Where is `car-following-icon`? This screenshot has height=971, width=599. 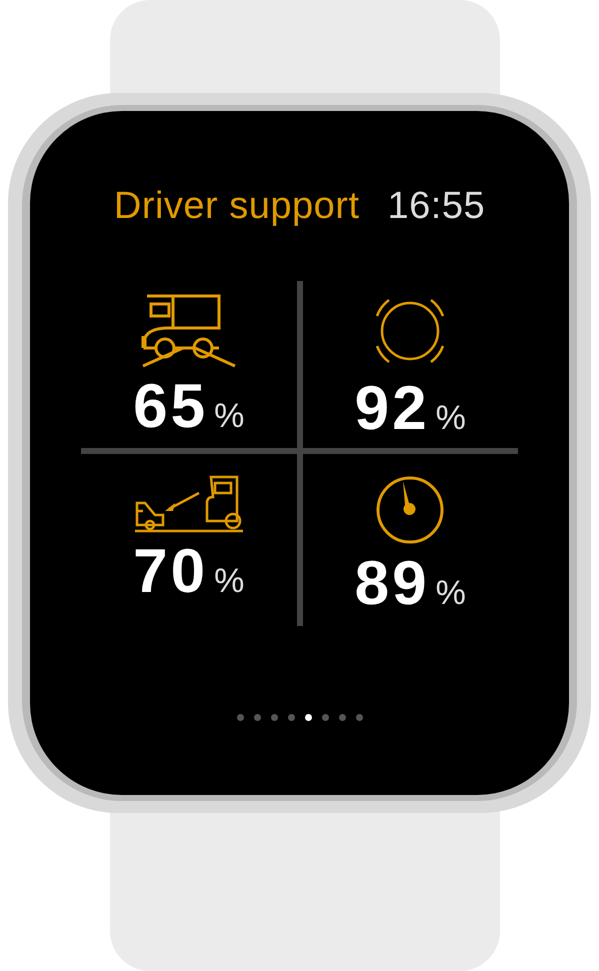
car-following-icon is located at coordinates (188, 504).